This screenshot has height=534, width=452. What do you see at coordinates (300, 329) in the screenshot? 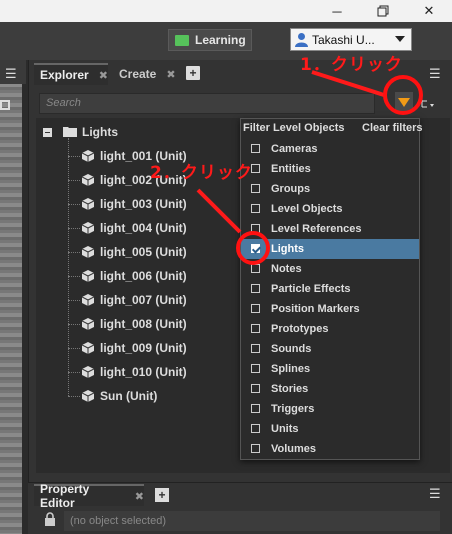
I see `filter-menu-item-label: Prototypes` at bounding box center [300, 329].